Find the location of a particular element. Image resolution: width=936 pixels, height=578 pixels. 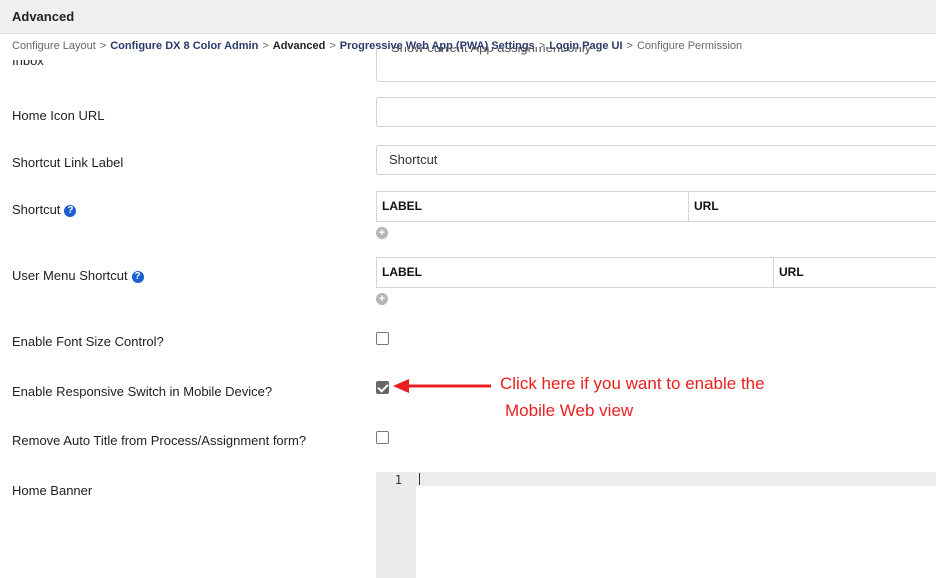

editor-active-line is located at coordinates (676, 479).